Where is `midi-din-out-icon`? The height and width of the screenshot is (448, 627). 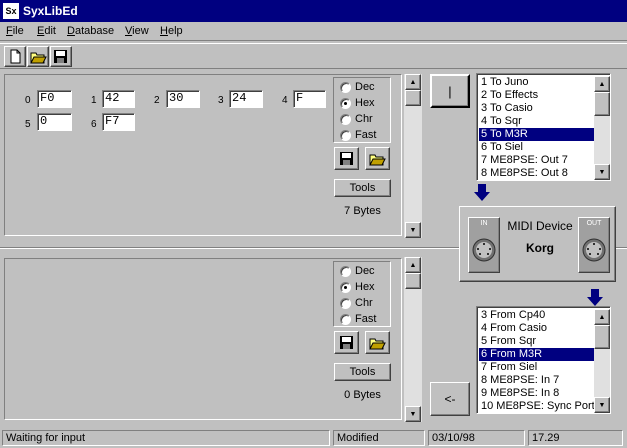
midi-din-out-icon is located at coordinates (594, 250).